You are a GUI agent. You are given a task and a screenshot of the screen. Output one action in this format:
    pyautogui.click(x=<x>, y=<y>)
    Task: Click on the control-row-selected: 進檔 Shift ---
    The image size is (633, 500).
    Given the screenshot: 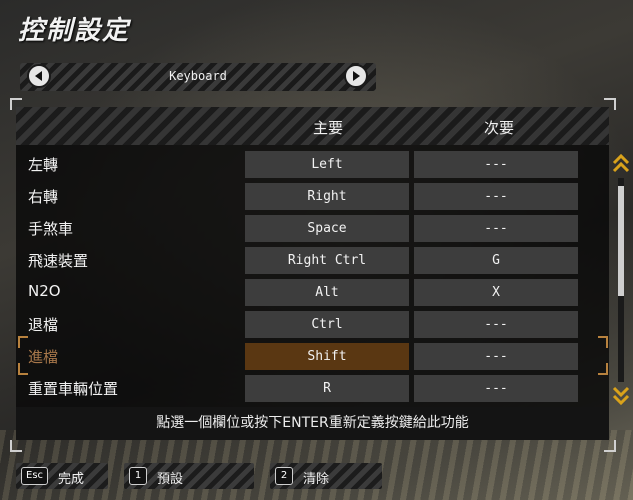 What is the action you would take?
    pyautogui.click(x=312, y=356)
    